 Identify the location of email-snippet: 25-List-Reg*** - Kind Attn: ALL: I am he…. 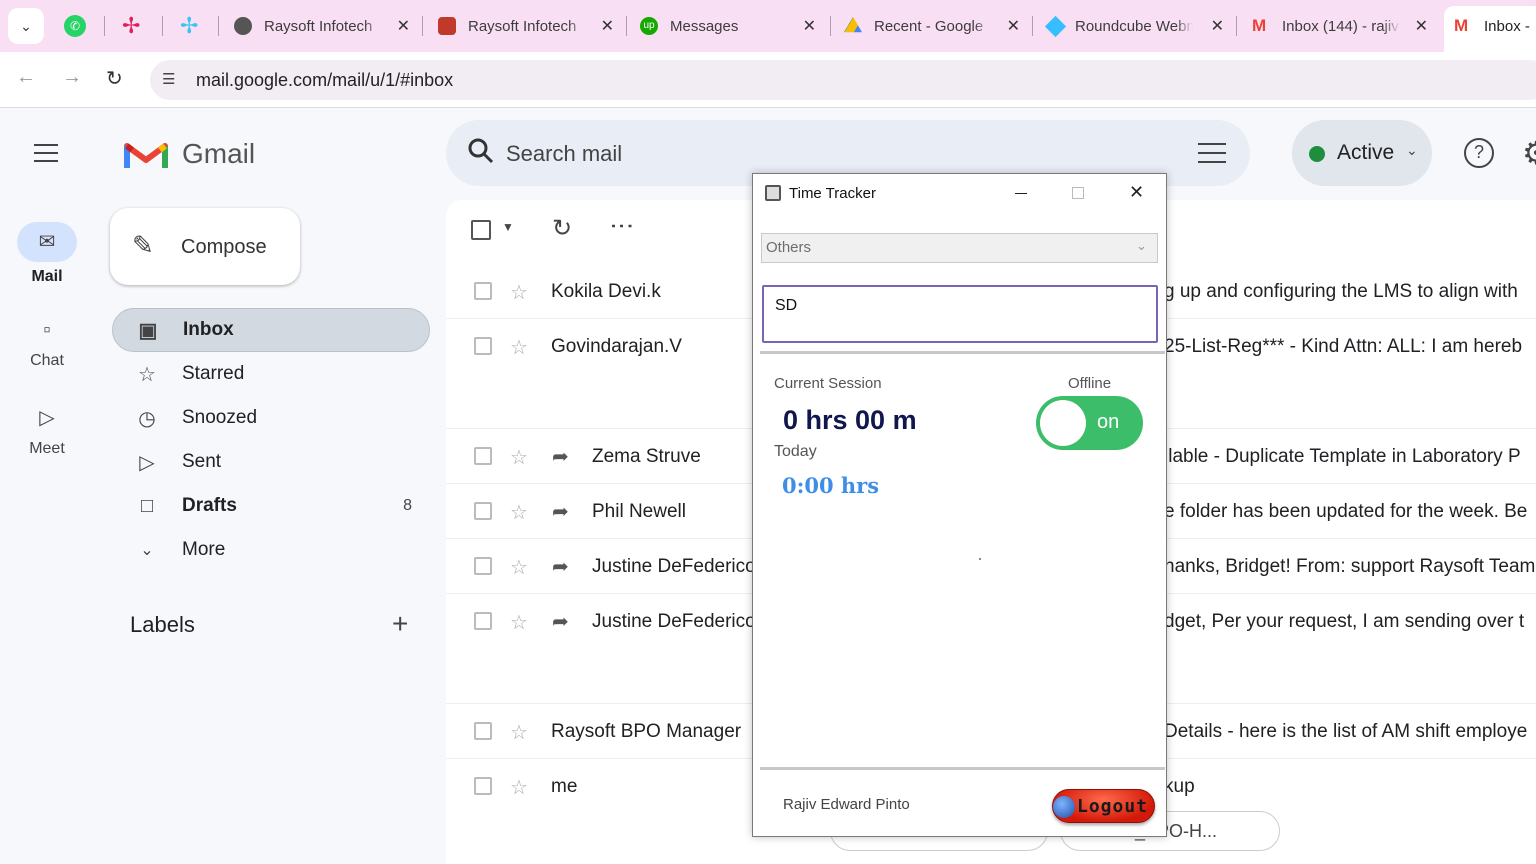
(1343, 346).